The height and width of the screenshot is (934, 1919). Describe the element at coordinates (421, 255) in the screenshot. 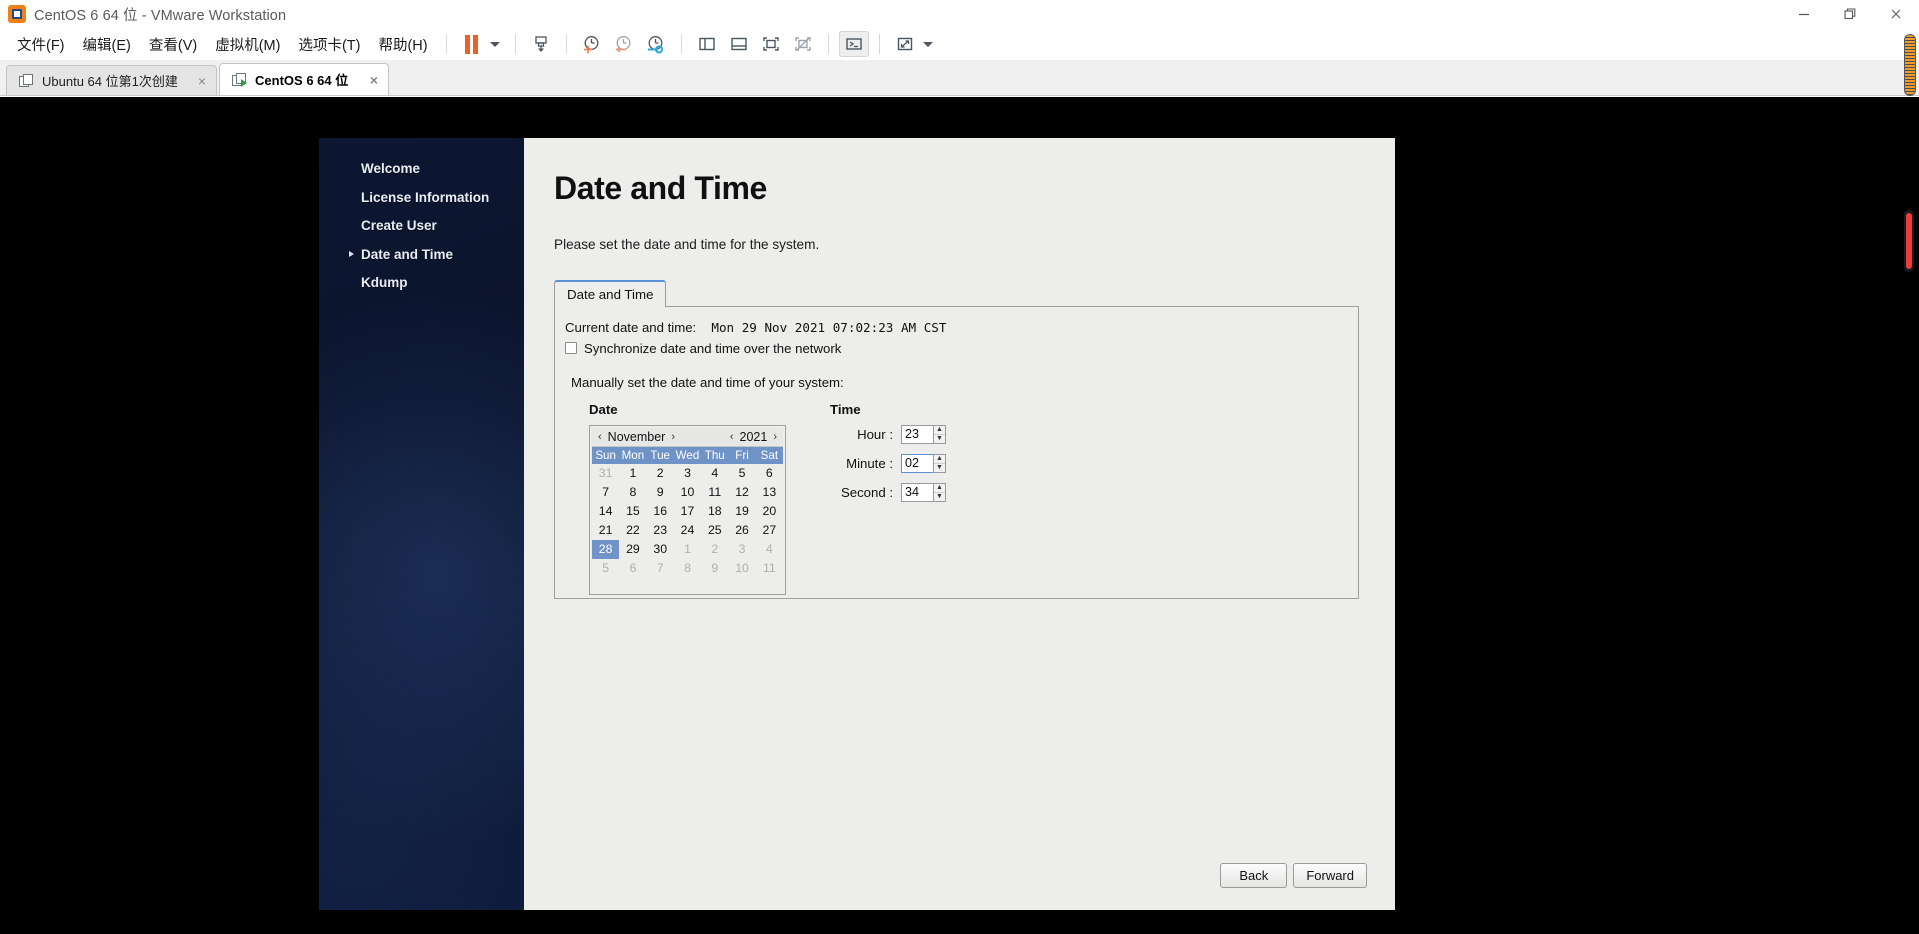

I see `sidebar-item-date-and-time: Date and Time` at that location.